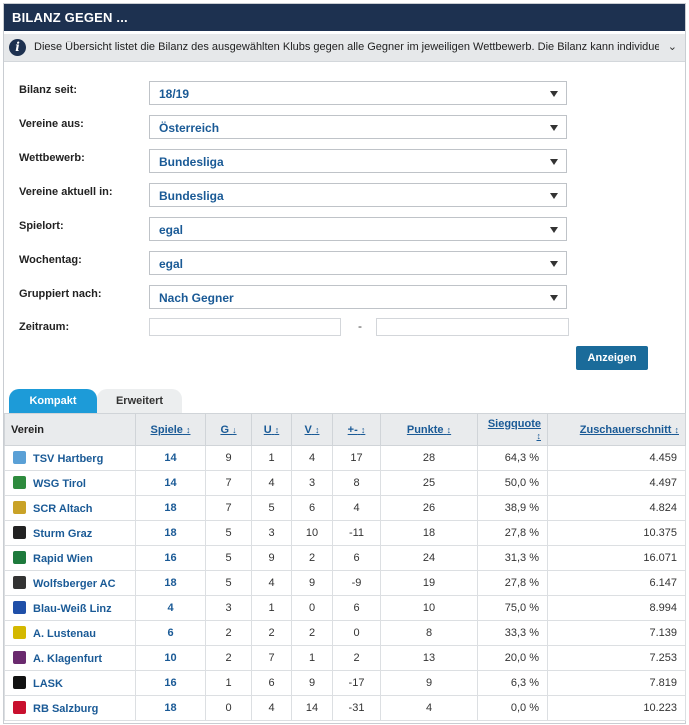 This screenshot has width=689, height=725. Describe the element at coordinates (170, 429) in the screenshot. I see `header-spiele: Spiele ↕` at that location.